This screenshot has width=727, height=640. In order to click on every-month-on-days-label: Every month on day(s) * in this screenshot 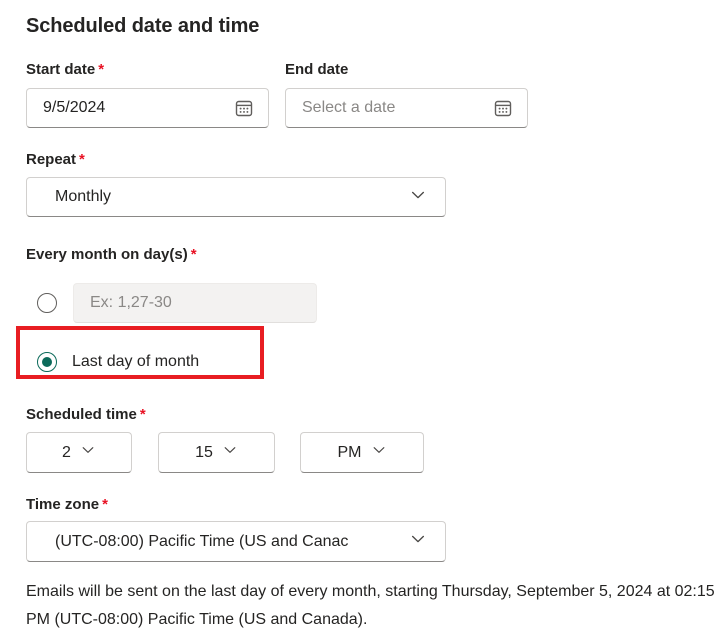, I will do `click(111, 255)`.